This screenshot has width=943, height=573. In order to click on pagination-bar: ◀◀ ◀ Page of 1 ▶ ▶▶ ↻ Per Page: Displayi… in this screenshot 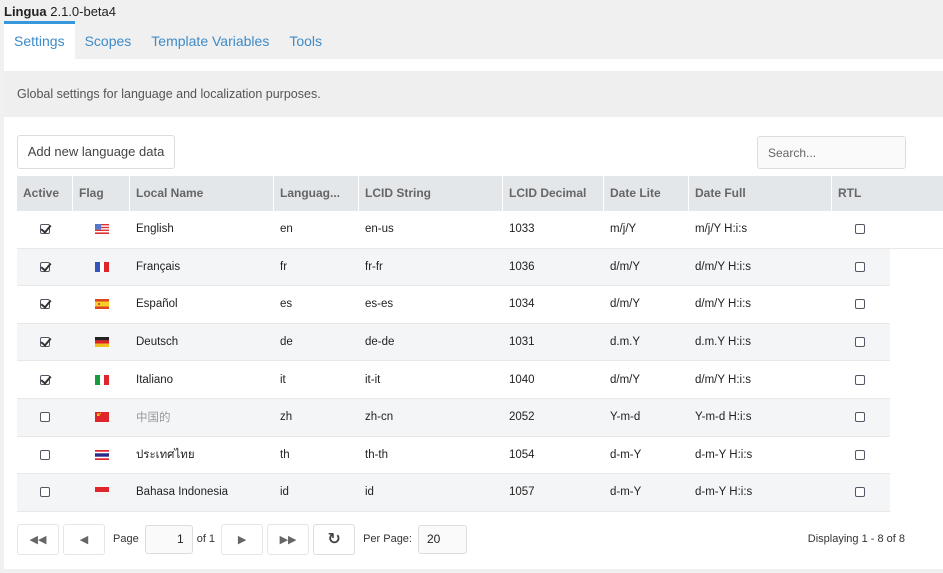, I will do `click(480, 539)`.